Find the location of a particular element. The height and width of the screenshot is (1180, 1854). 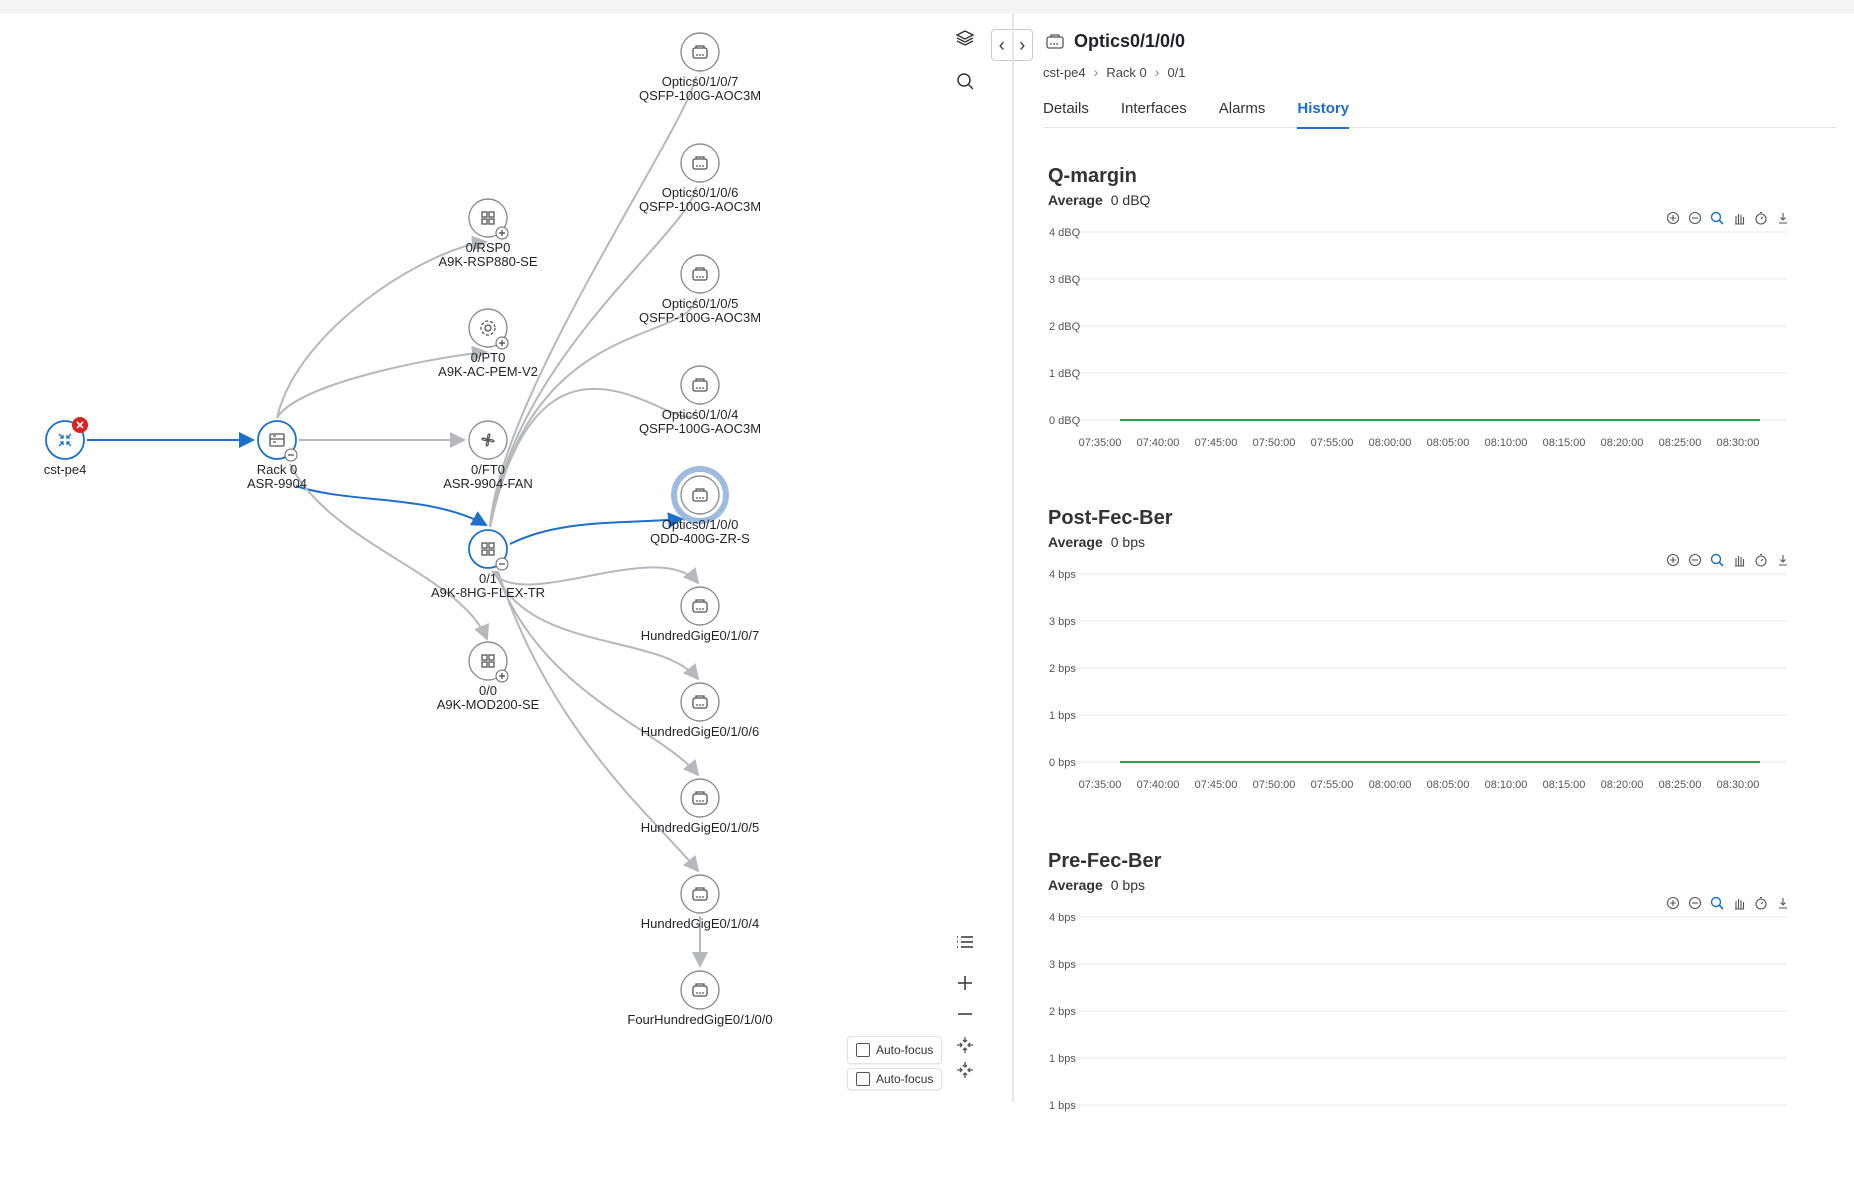

x-tick-label: 07:55:00 is located at coordinates (1332, 785).